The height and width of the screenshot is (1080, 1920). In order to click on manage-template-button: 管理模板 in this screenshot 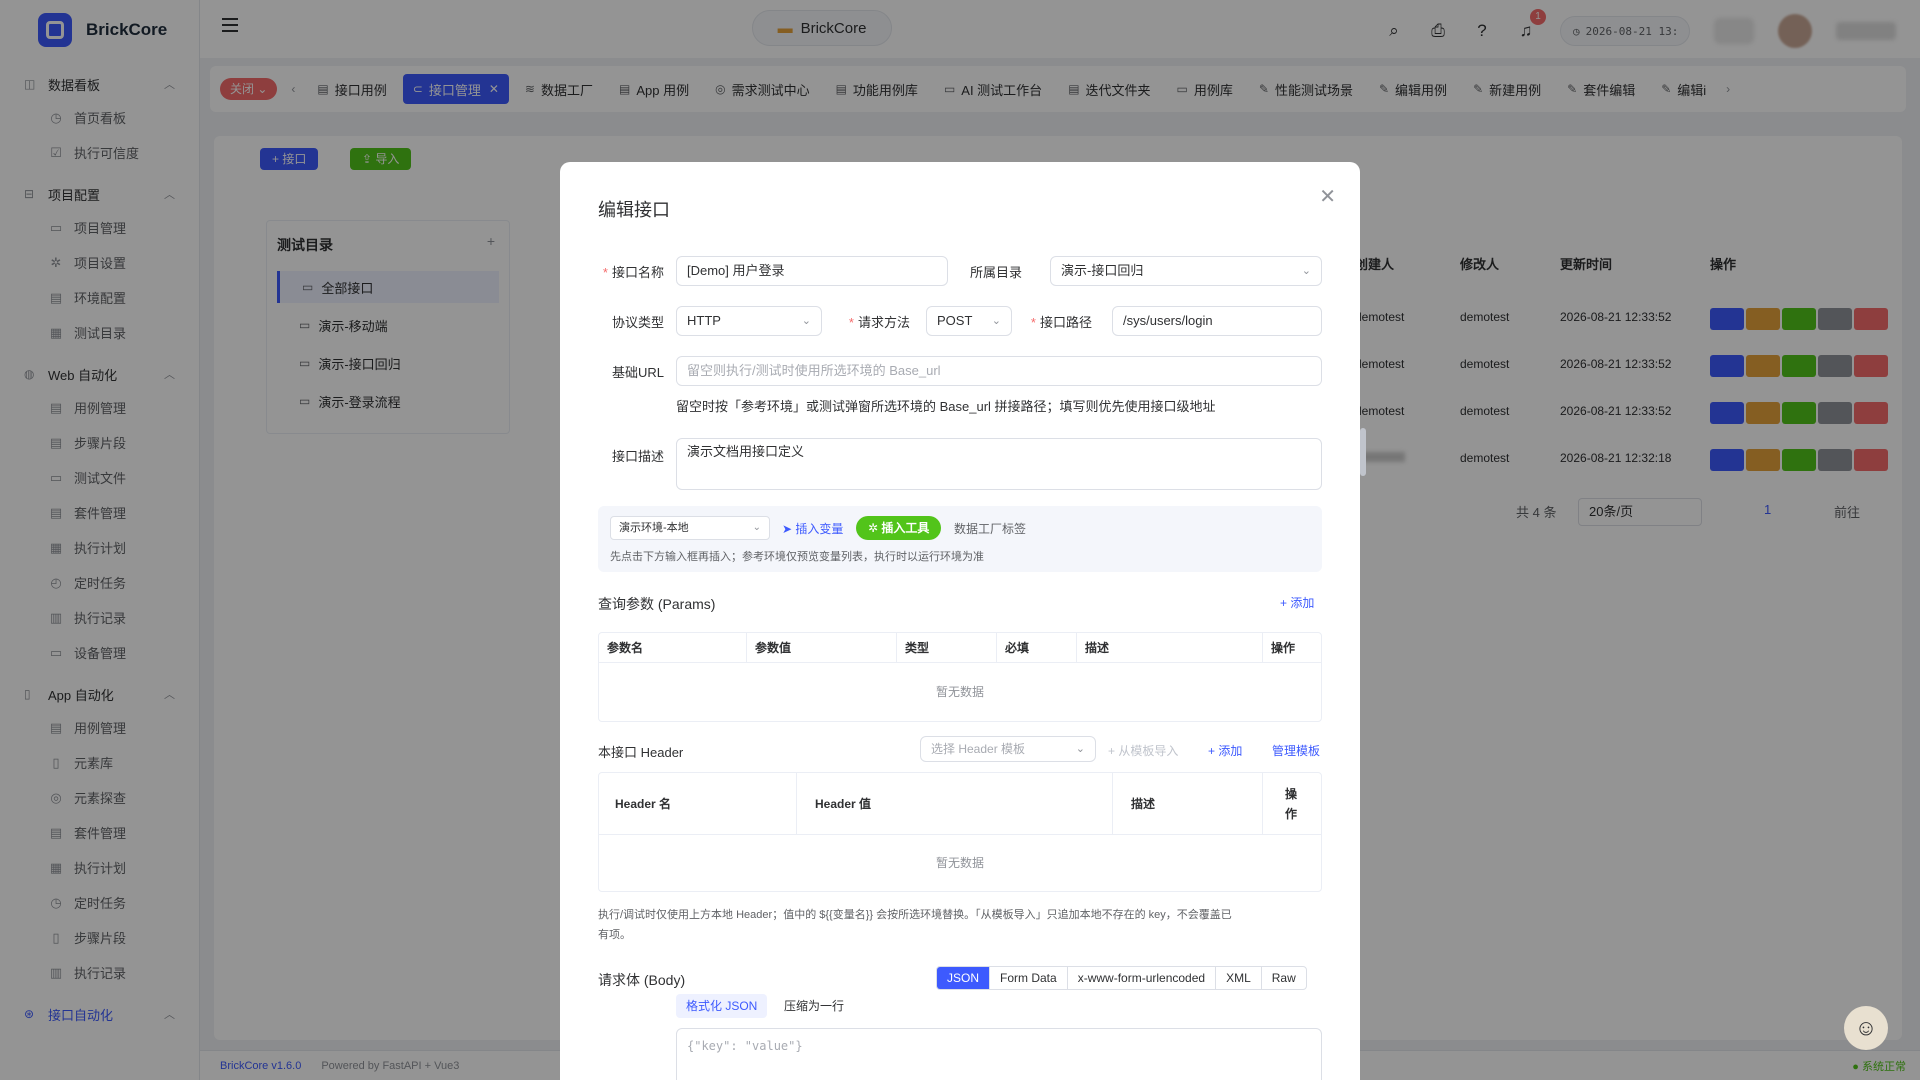, I will do `click(1296, 750)`.